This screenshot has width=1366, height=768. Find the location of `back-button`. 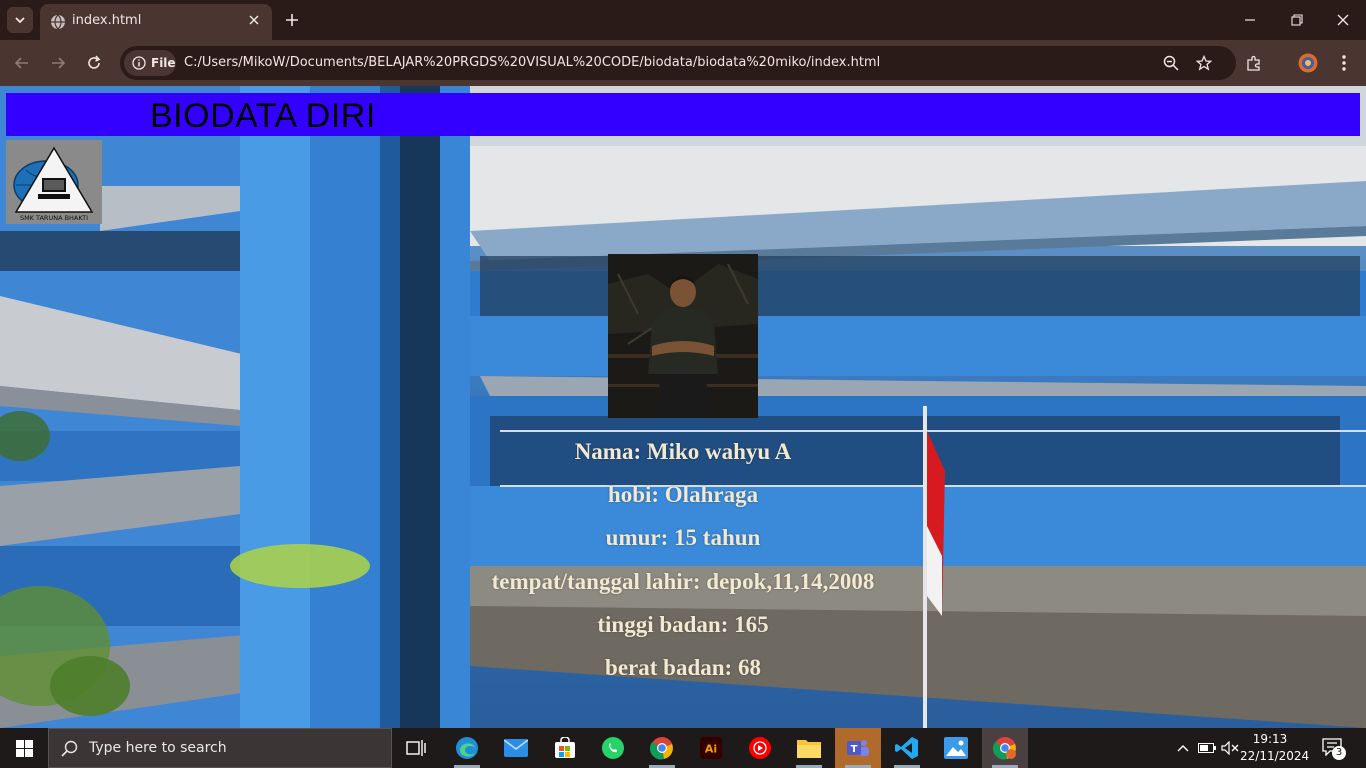

back-button is located at coordinates (22, 63).